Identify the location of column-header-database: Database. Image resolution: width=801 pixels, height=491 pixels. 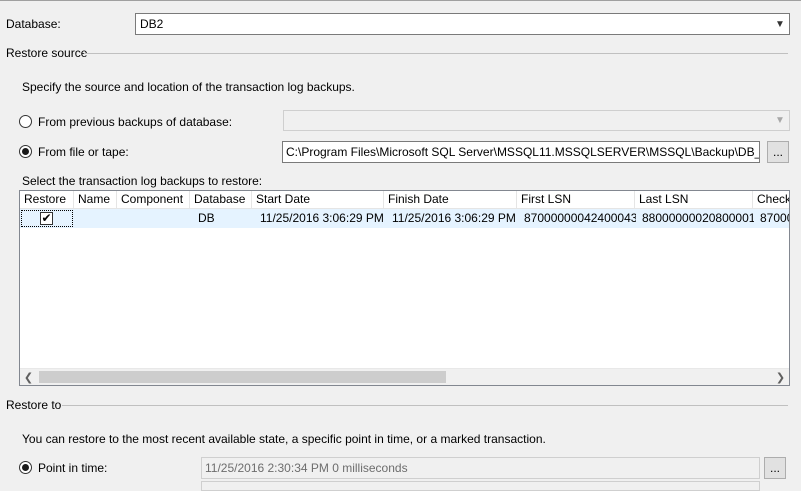
(221, 200).